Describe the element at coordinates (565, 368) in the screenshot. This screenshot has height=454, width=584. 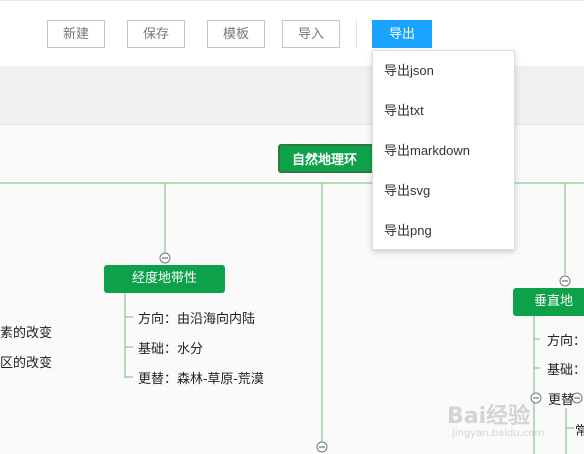
I see `mindmap-leaf: 基础：` at that location.